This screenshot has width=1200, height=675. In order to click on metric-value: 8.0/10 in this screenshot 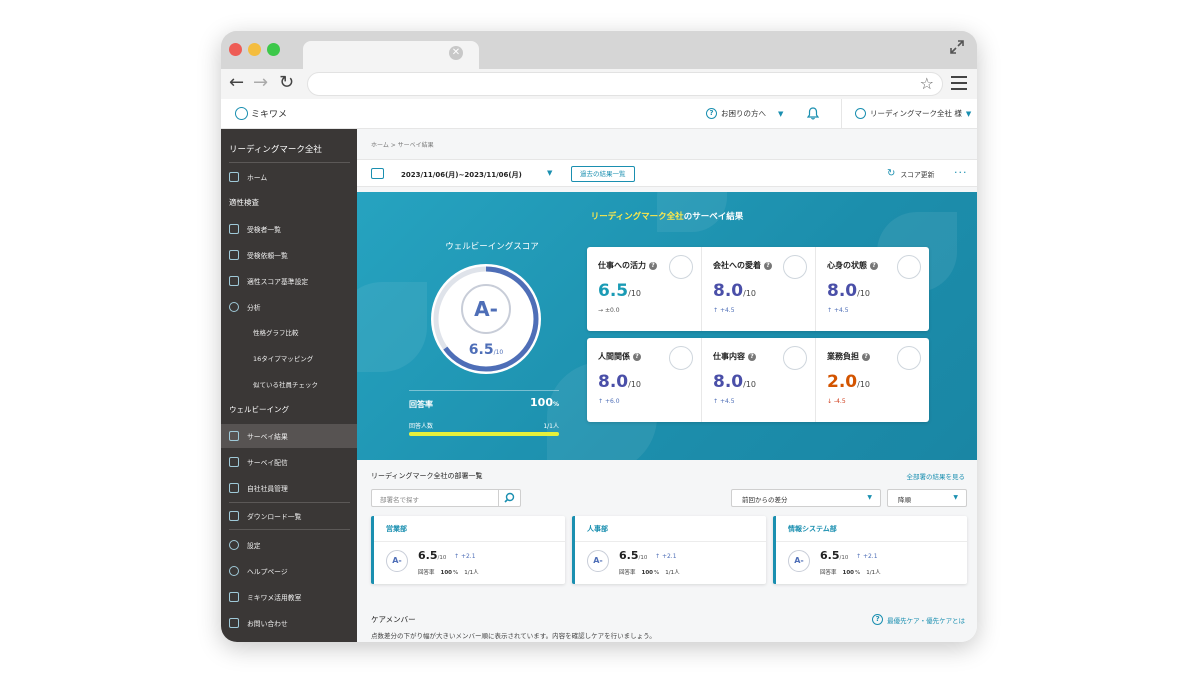, I will do `click(848, 291)`.